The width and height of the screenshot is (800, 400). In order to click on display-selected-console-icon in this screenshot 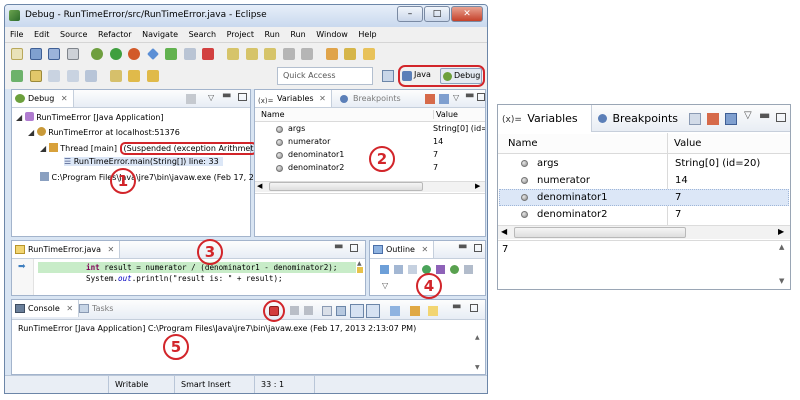, I will do `click(395, 311)`.